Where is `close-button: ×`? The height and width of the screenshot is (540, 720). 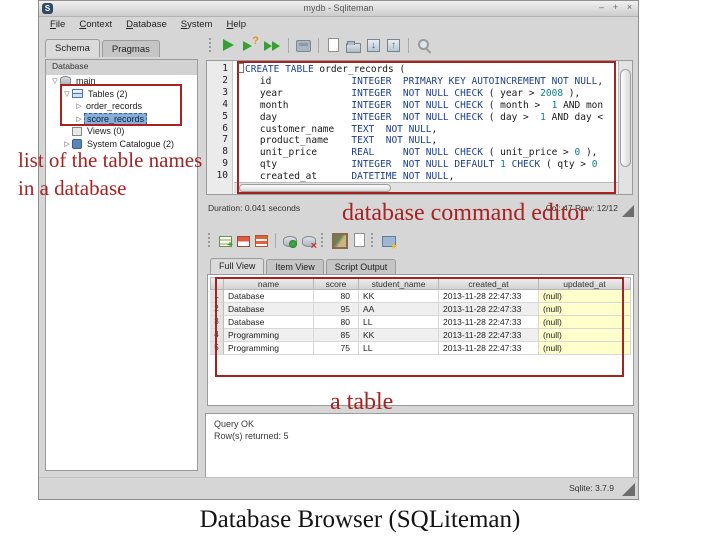
close-button: × is located at coordinates (629, 7).